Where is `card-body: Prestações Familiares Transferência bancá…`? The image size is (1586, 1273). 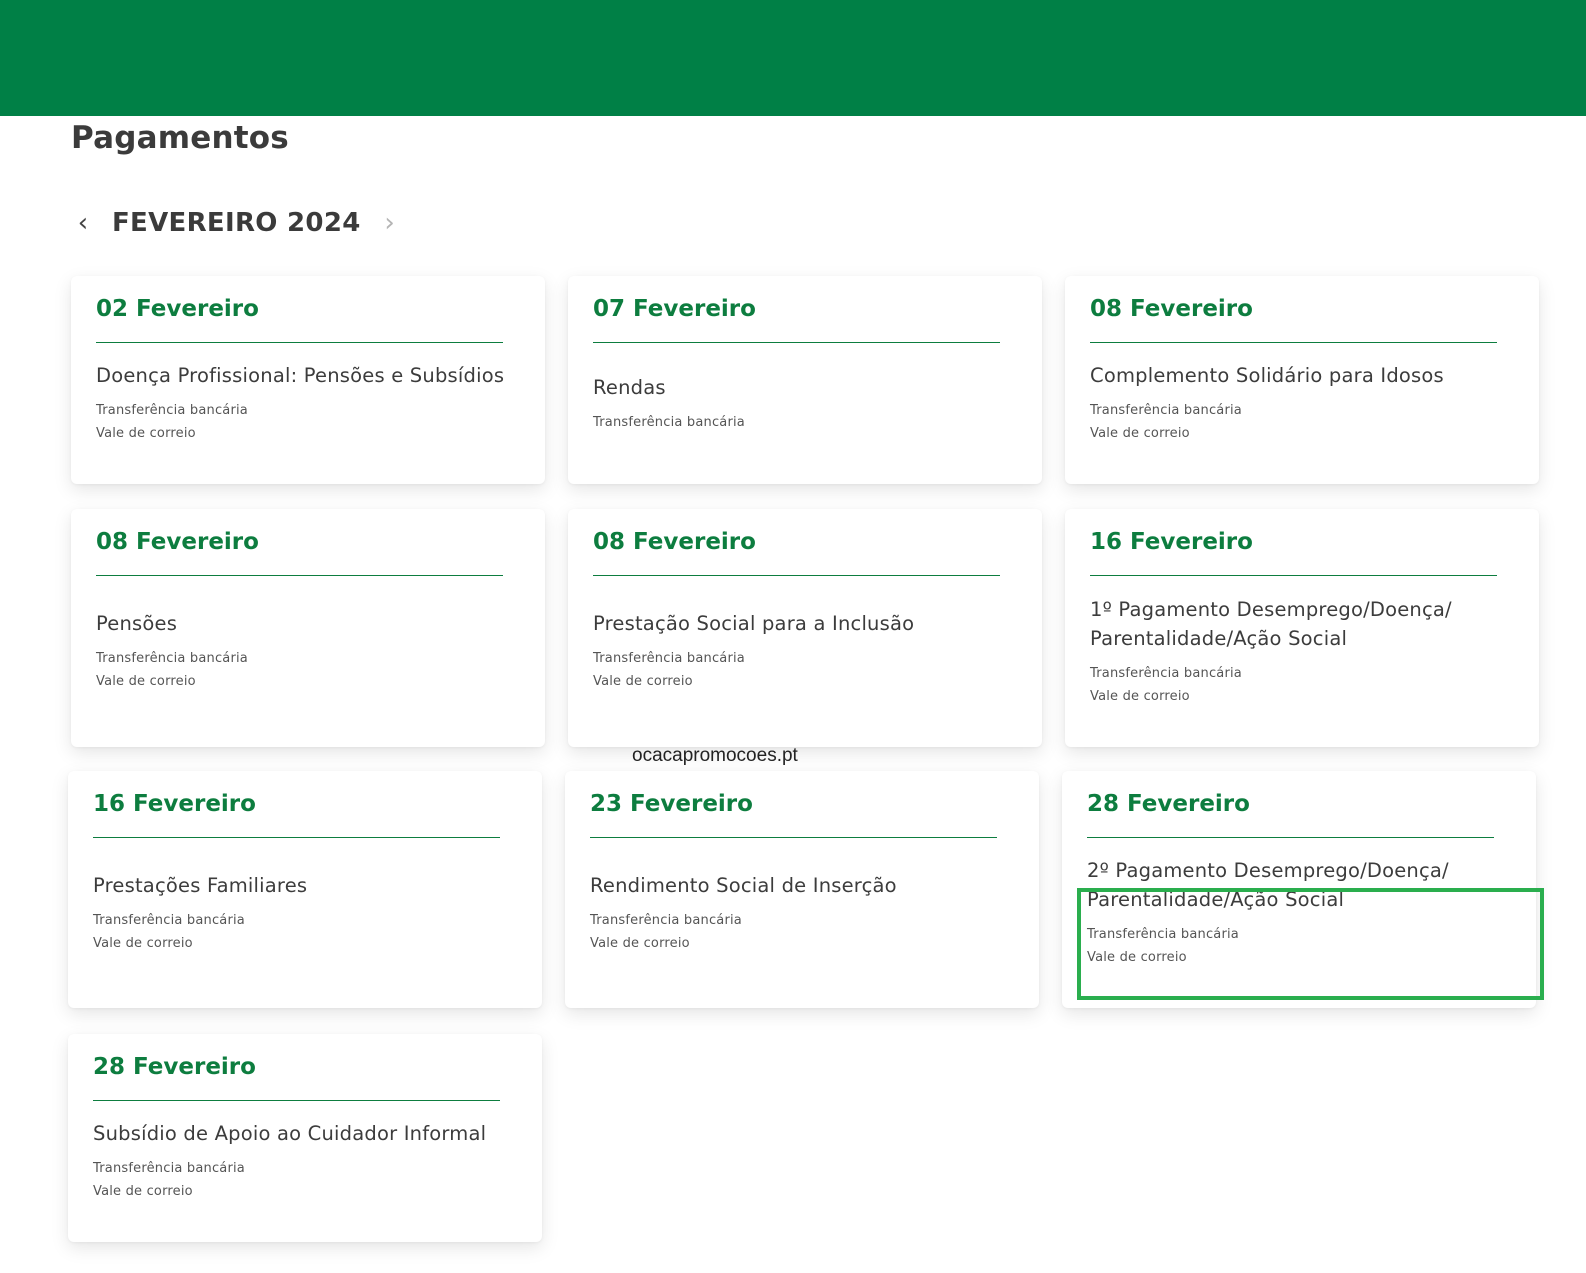
card-body: Prestações Familiares Transferência bancá… is located at coordinates (307, 912).